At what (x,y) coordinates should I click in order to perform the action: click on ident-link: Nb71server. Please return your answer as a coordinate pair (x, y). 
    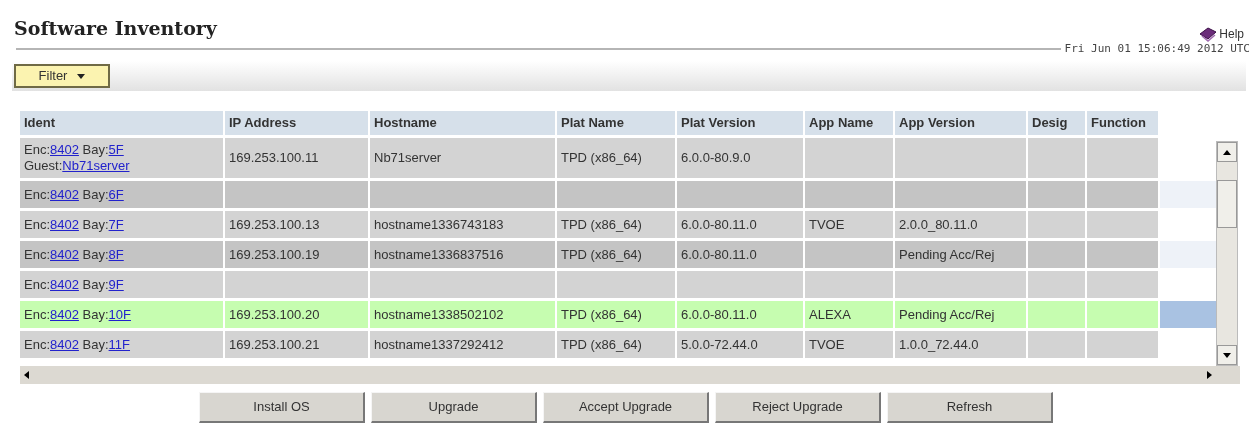
    Looking at the image, I should click on (96, 165).